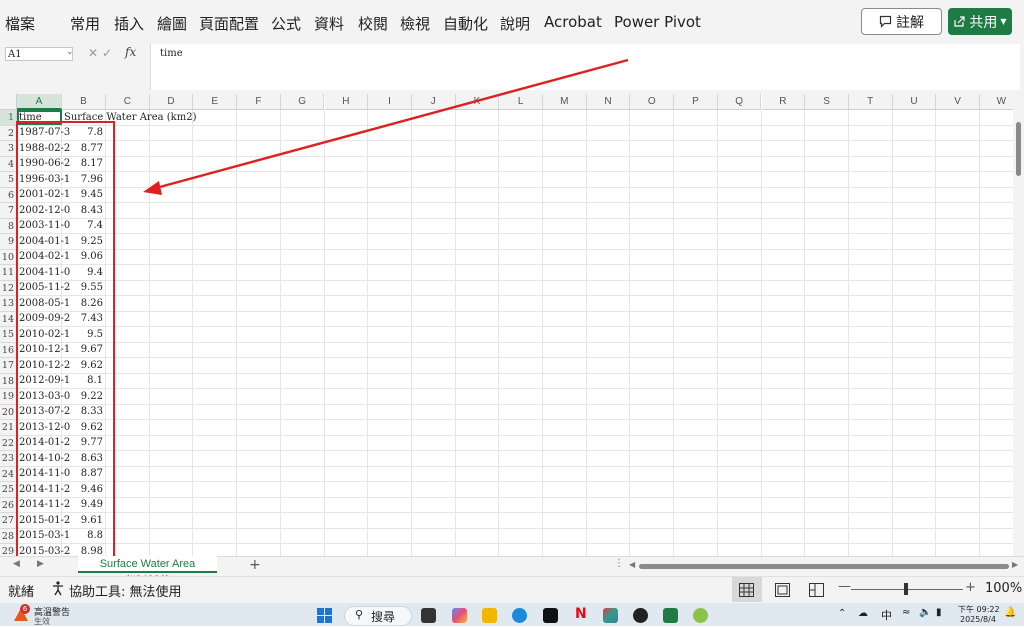  Describe the element at coordinates (82, 396) in the screenshot. I see `cell-area: 9.22` at that location.